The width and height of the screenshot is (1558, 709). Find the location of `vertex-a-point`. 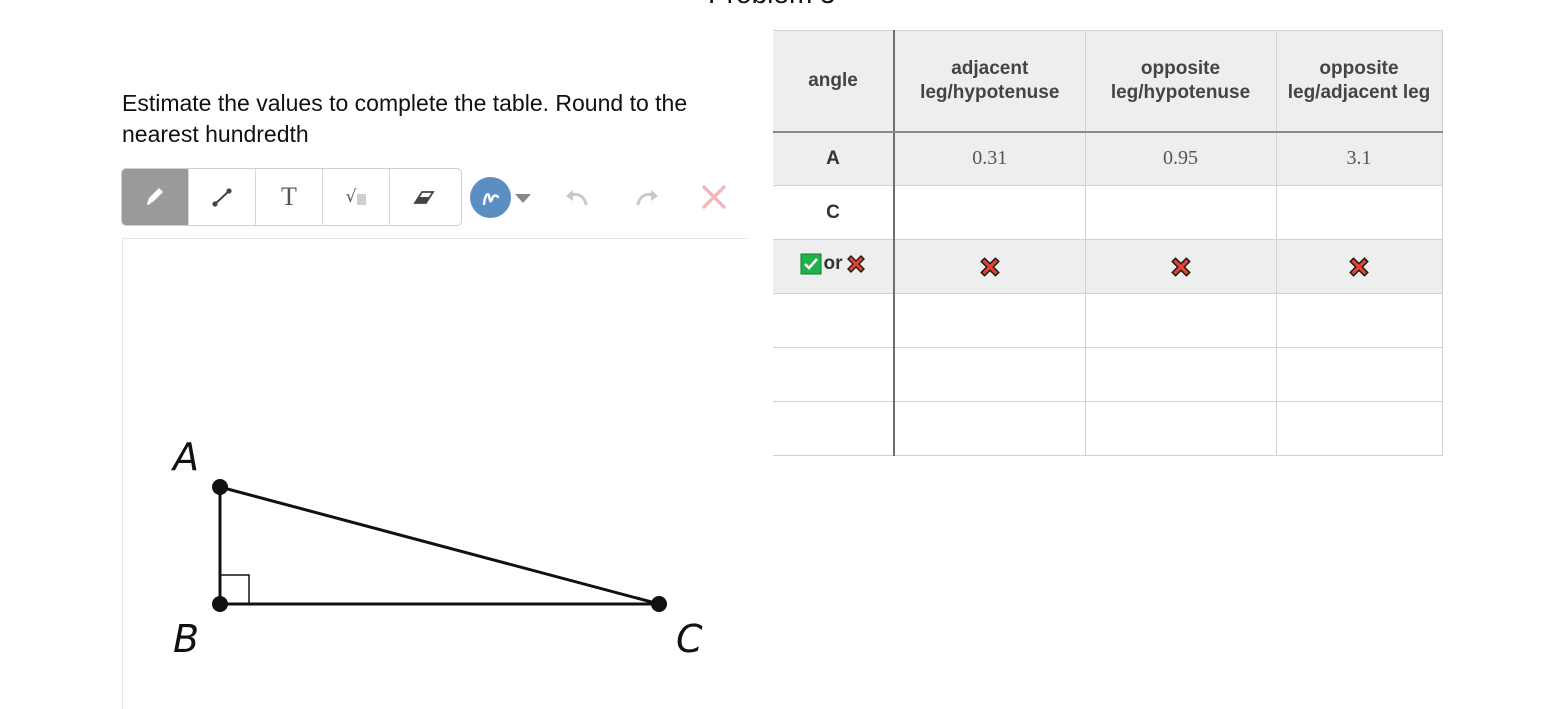

vertex-a-point is located at coordinates (220, 487).